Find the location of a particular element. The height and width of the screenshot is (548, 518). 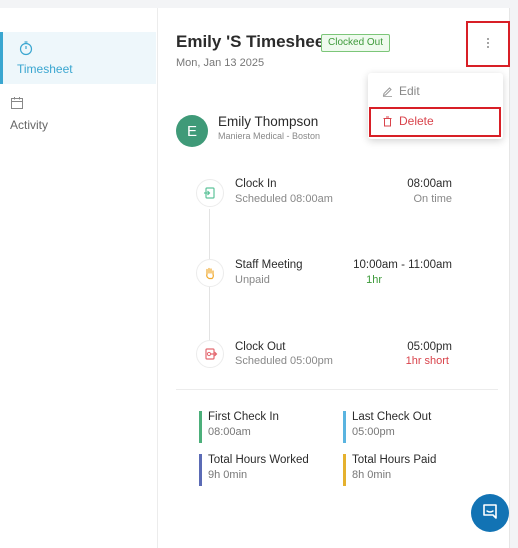

delete-highlight-box is located at coordinates (435, 122).